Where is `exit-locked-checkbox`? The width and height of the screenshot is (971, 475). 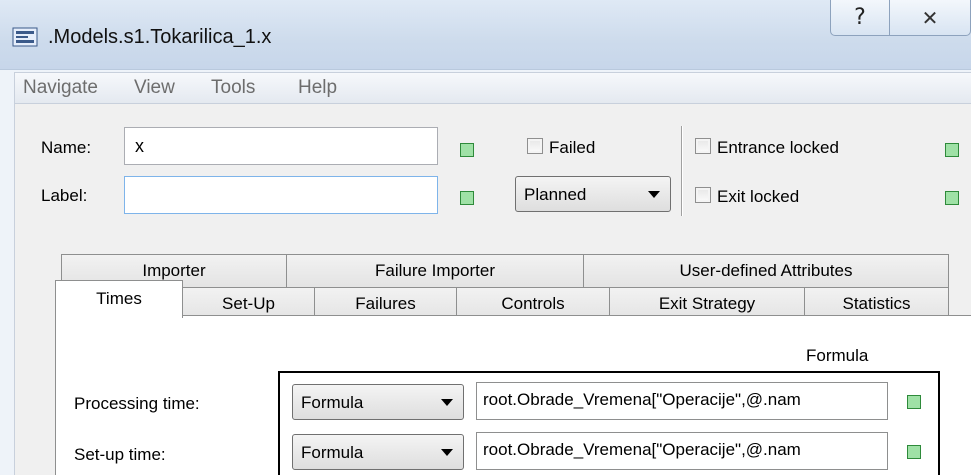 exit-locked-checkbox is located at coordinates (703, 195).